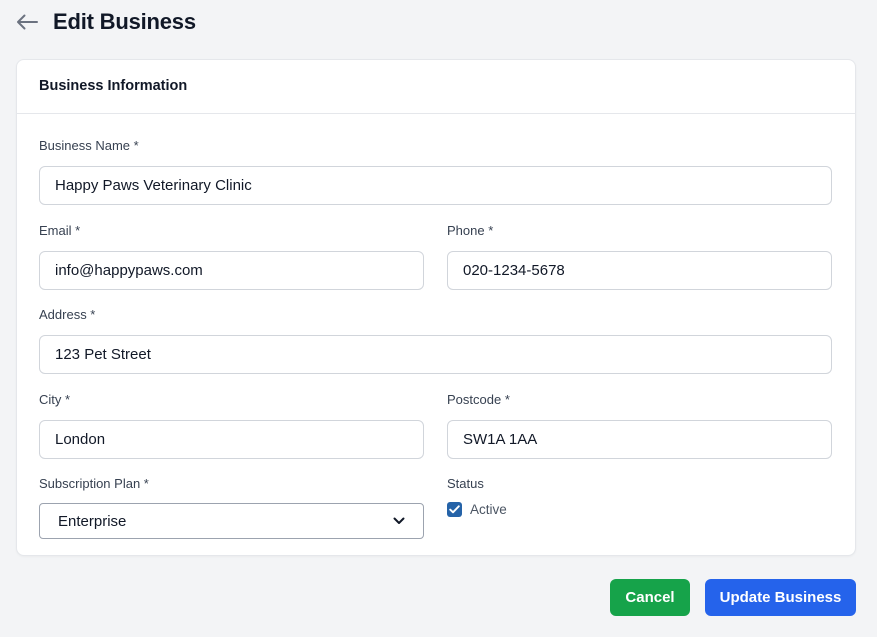 This screenshot has height=637, width=877. Describe the element at coordinates (650, 597) in the screenshot. I see `cancel-button: Cancel` at that location.